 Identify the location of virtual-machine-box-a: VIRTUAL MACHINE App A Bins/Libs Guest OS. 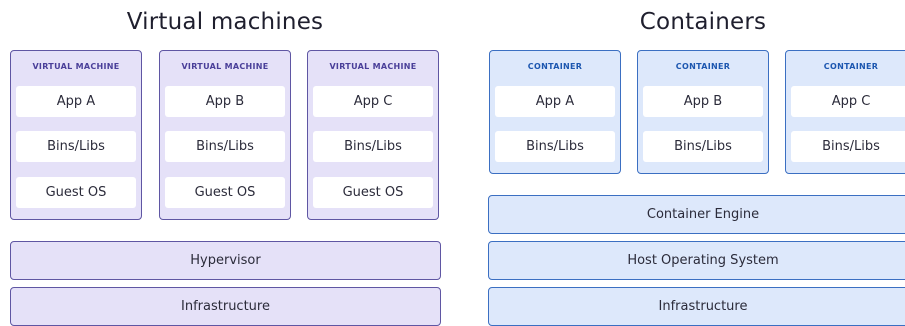
(76, 135).